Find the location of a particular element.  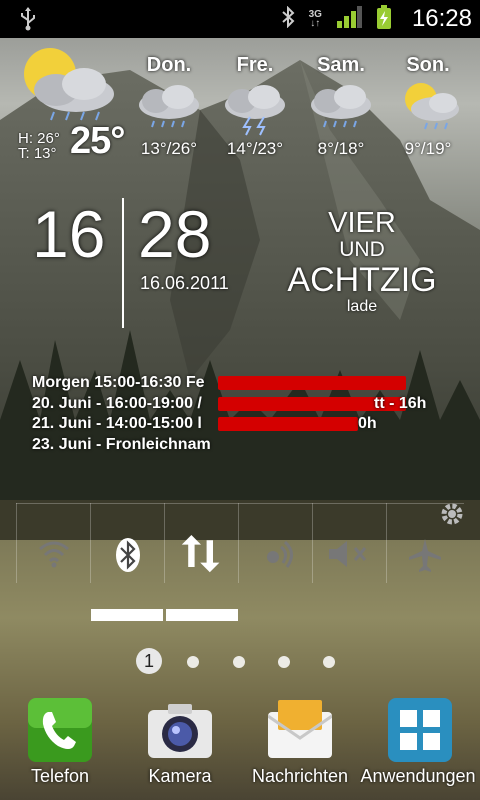

battery-status-label: lade is located at coordinates (362, 306).